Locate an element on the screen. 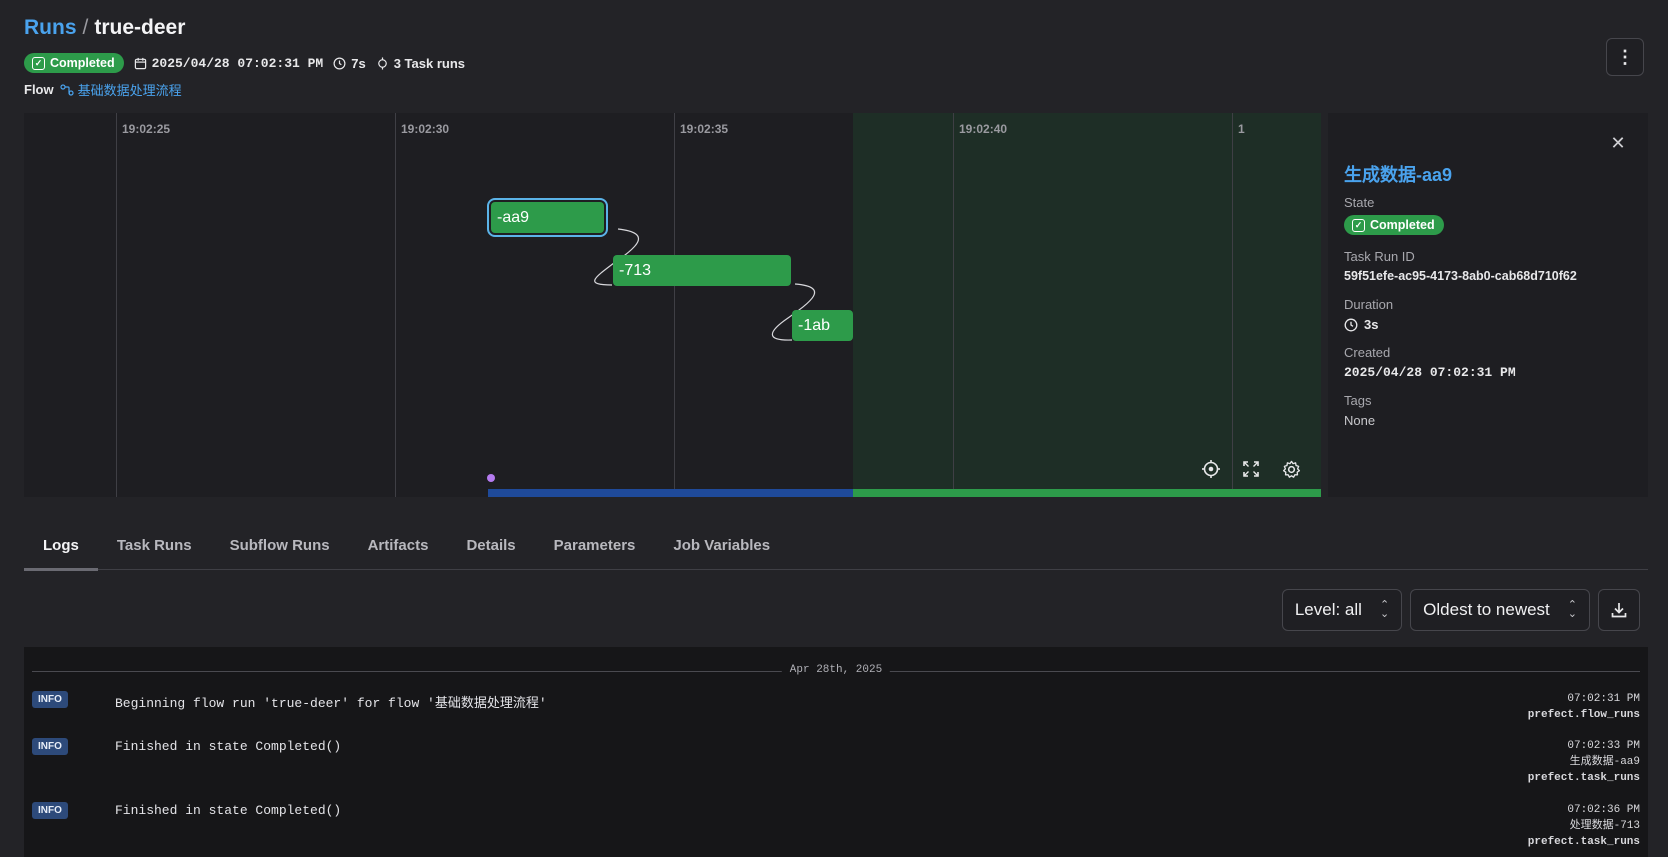  tab-subflow-runs: Subflow Runs is located at coordinates (280, 545).